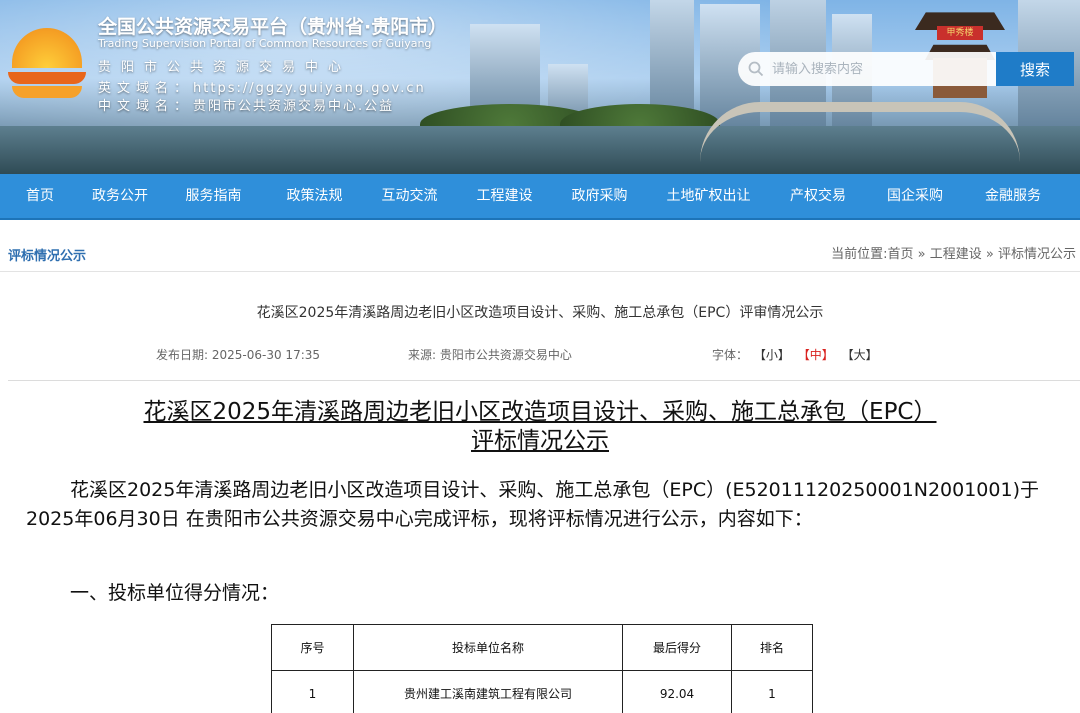  I want to click on cell-no: 1, so click(312, 691).